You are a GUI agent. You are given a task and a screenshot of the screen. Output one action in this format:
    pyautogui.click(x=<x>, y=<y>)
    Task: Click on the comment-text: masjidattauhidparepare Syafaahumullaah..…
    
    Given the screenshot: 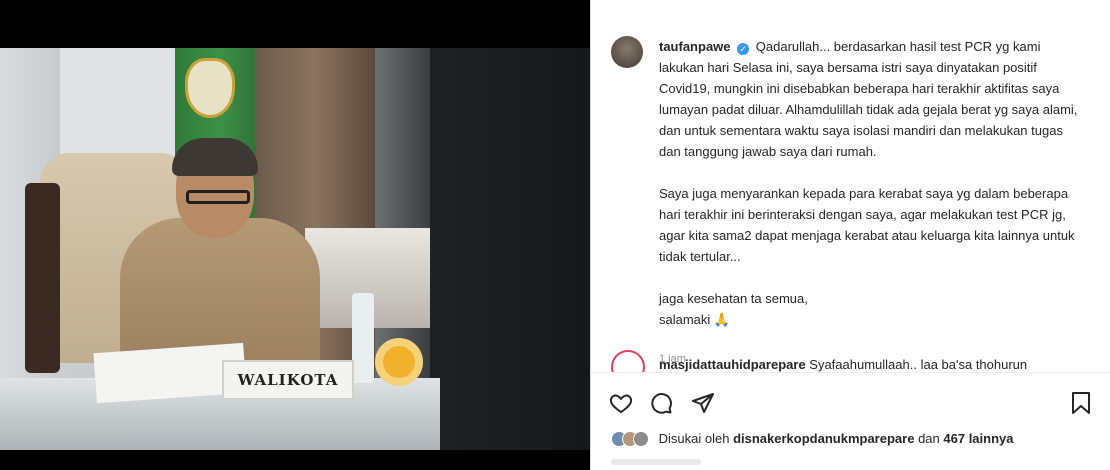 What is the action you would take?
    pyautogui.click(x=843, y=364)
    